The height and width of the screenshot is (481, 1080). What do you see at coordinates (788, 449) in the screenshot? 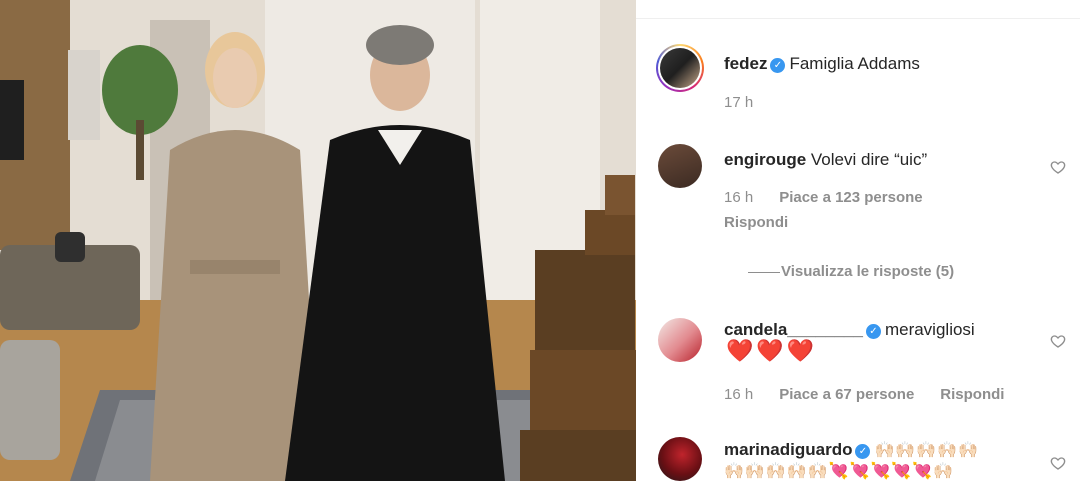
I see `commenter-username: marinadiguardo` at bounding box center [788, 449].